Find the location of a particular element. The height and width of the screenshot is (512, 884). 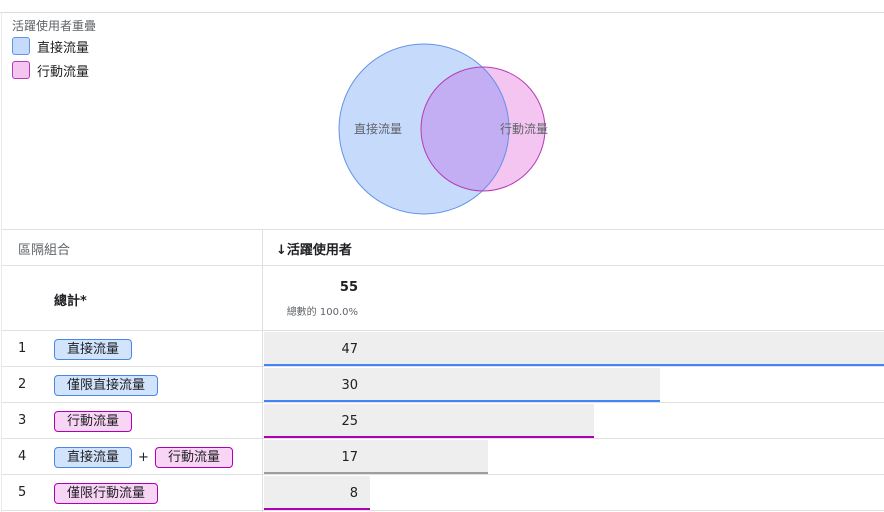

legend-label-mobile: 行動流量 is located at coordinates (63, 72).